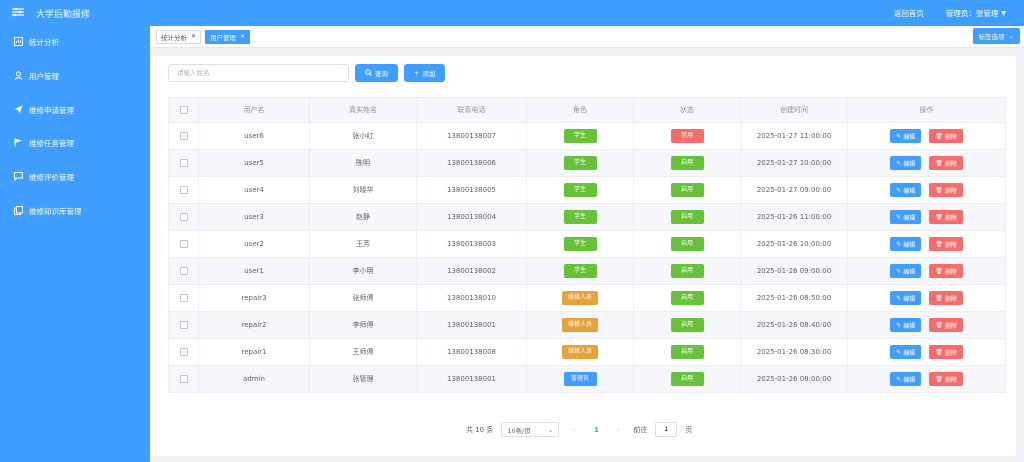 The height and width of the screenshot is (462, 1024). Describe the element at coordinates (530, 429) in the screenshot. I see `page-size-select: 10条/页 ⌄` at that location.